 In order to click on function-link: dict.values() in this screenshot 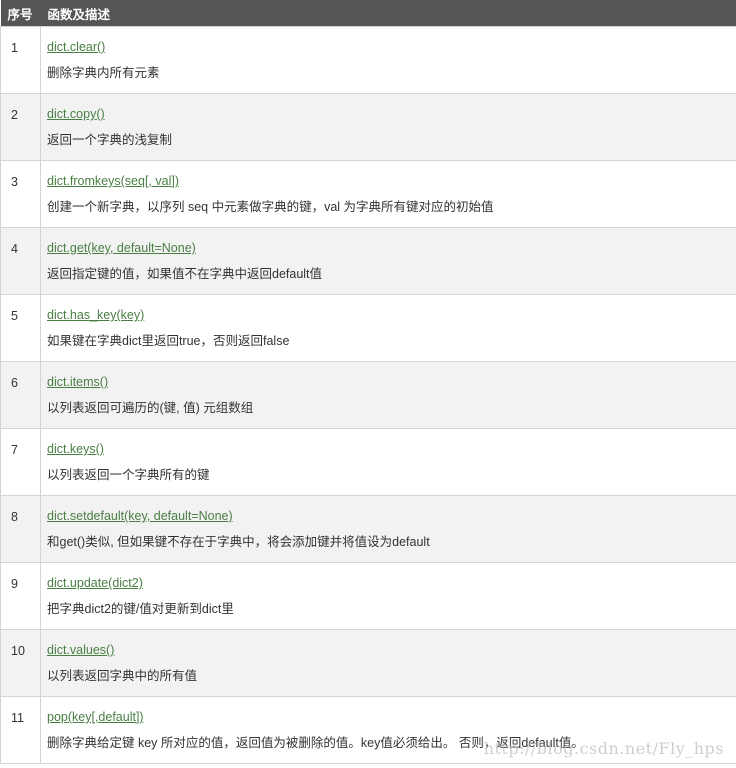, I will do `click(388, 650)`.